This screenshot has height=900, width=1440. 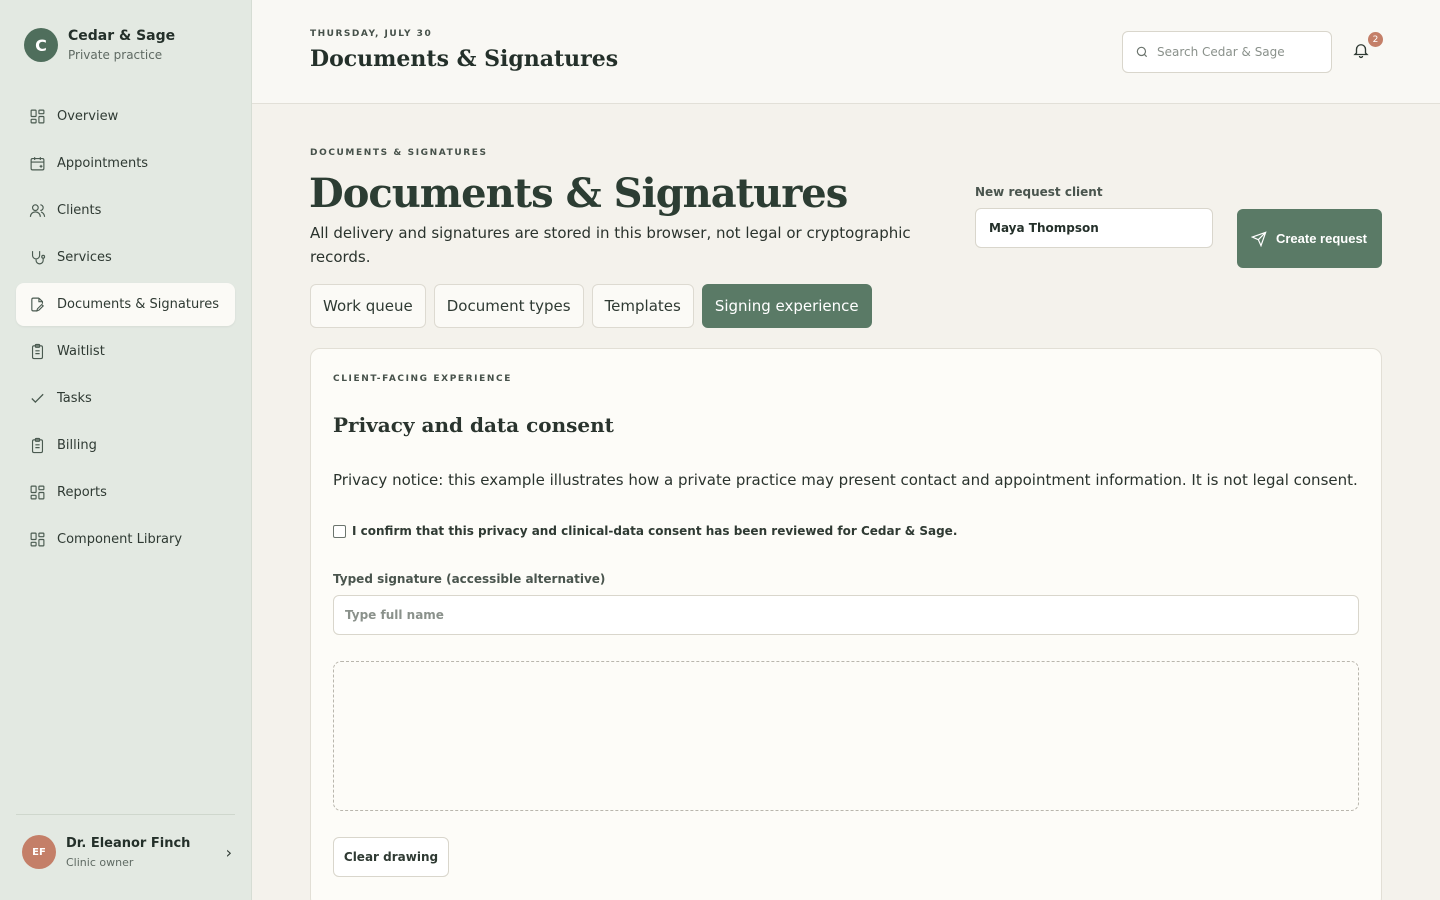 What do you see at coordinates (391, 857) in the screenshot?
I see `clear-drawing-button: Clear drawing` at bounding box center [391, 857].